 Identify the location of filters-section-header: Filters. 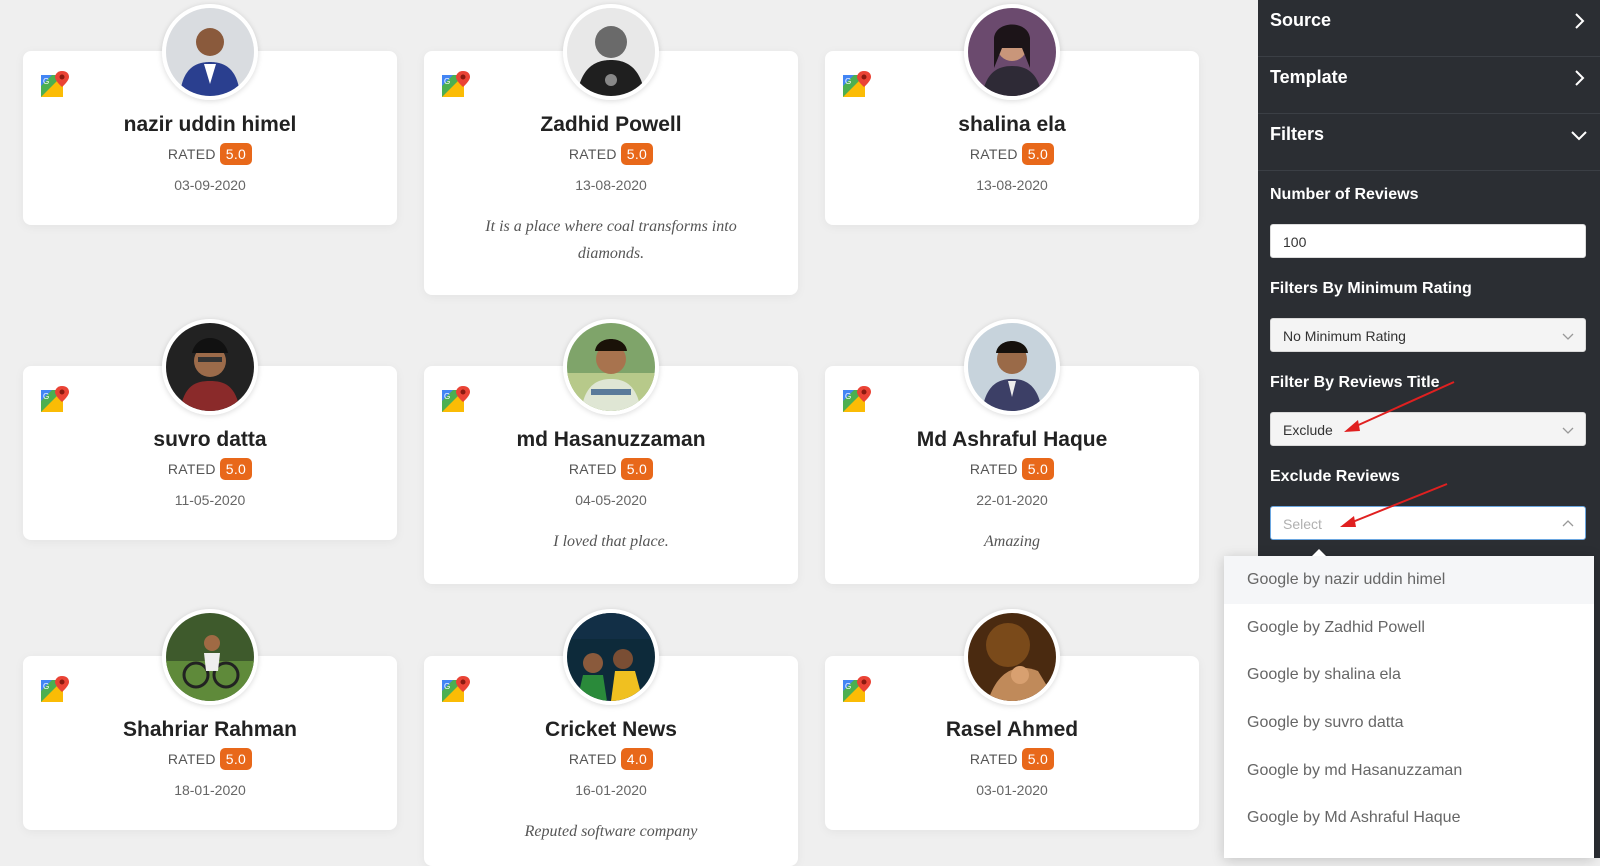
(1429, 142).